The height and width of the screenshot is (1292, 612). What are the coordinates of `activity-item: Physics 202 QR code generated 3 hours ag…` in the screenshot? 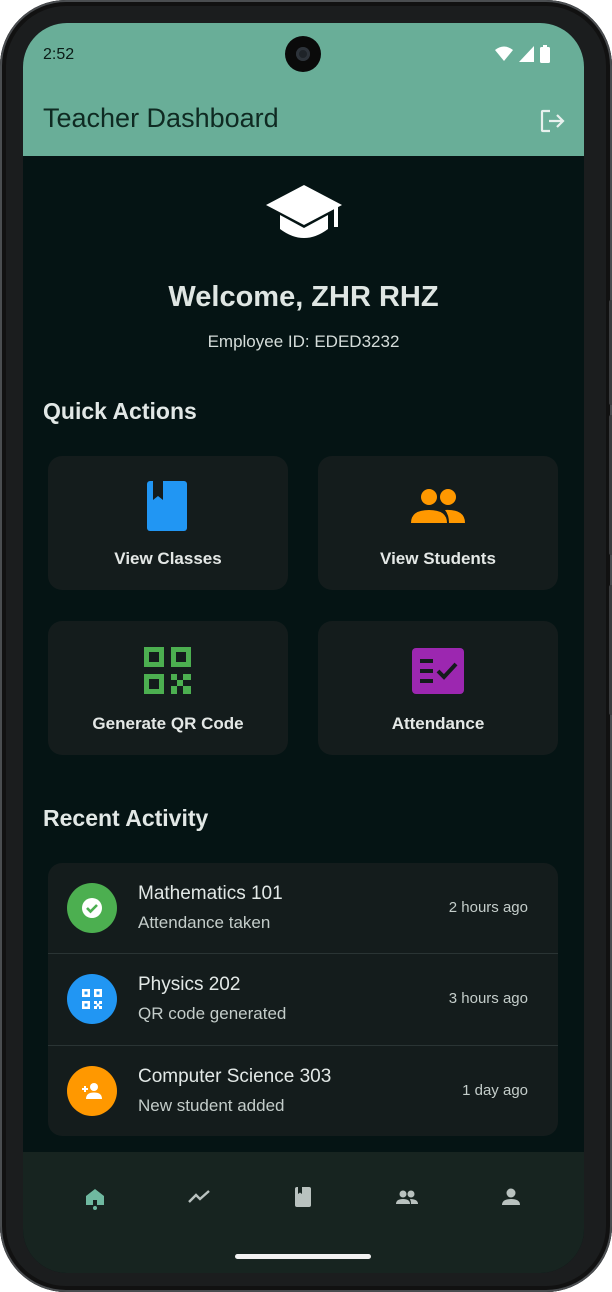 It's located at (303, 999).